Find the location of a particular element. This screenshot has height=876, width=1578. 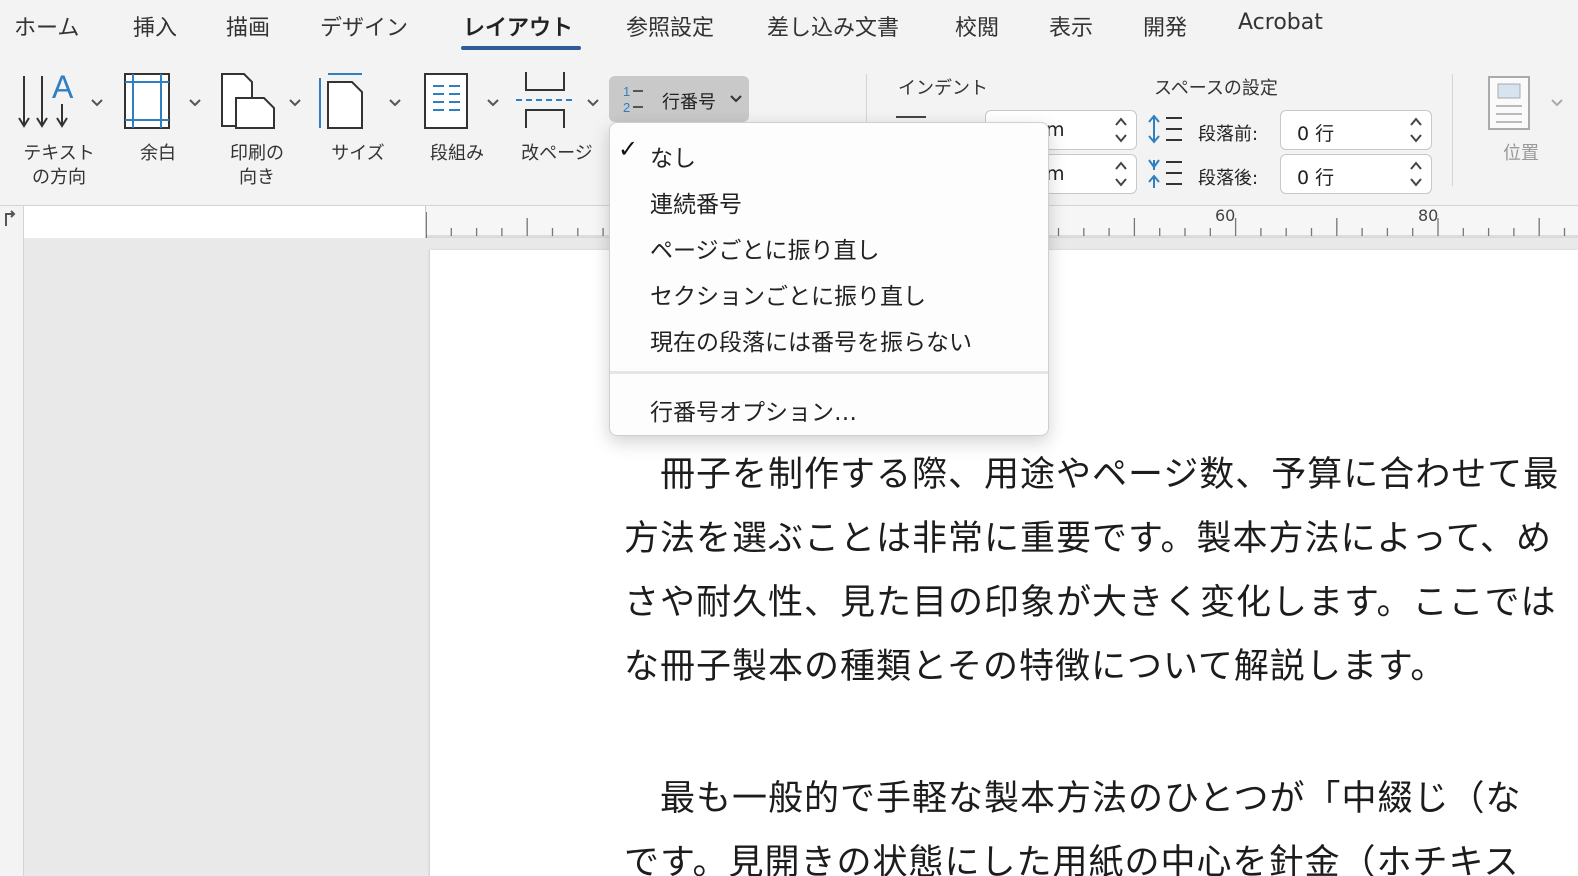

breaks-label: 改ページ is located at coordinates (557, 153).